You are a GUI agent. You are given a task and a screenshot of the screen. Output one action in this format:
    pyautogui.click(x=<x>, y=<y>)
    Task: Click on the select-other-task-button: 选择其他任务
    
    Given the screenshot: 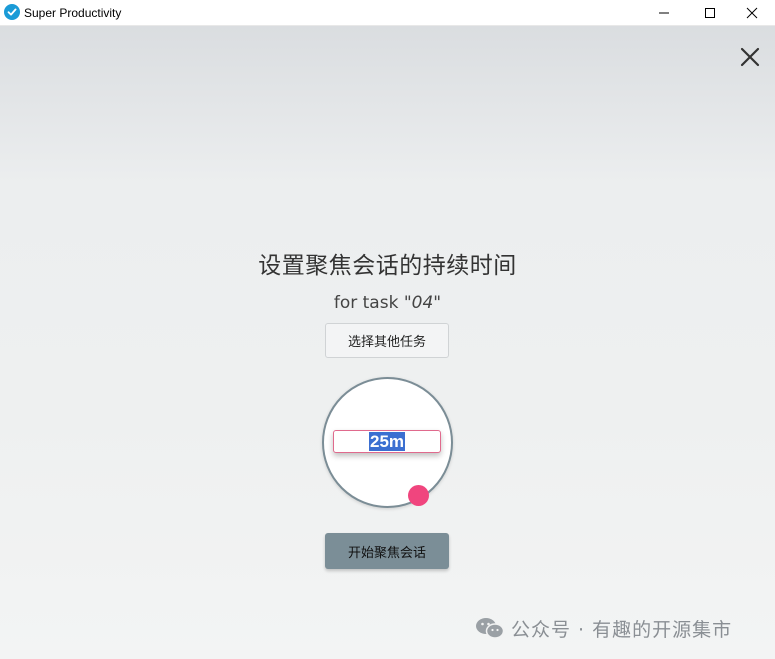 What is the action you would take?
    pyautogui.click(x=387, y=340)
    